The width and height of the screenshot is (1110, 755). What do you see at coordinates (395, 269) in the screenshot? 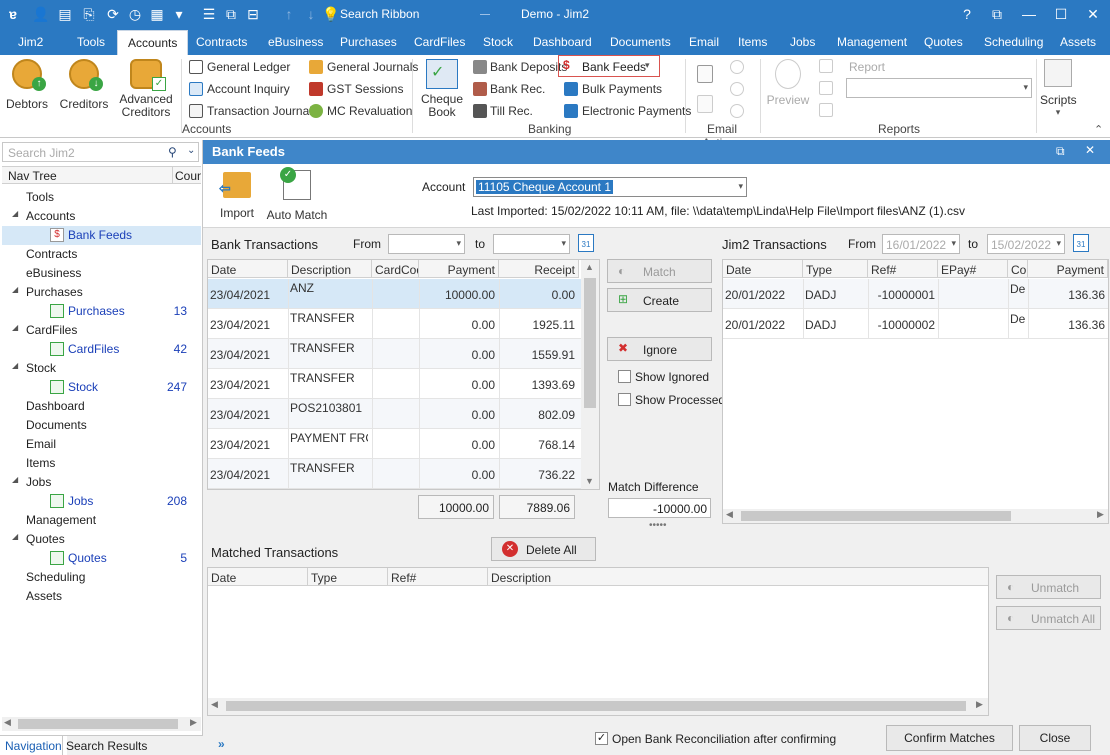
I see `bank-col-cardcode: CardCod` at bounding box center [395, 269].